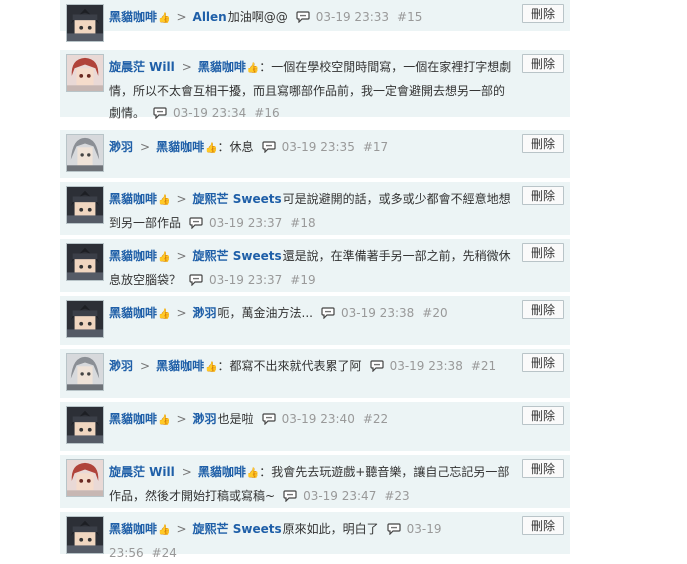 The width and height of the screenshot is (687, 564). I want to click on floor-number: #18, so click(303, 223).